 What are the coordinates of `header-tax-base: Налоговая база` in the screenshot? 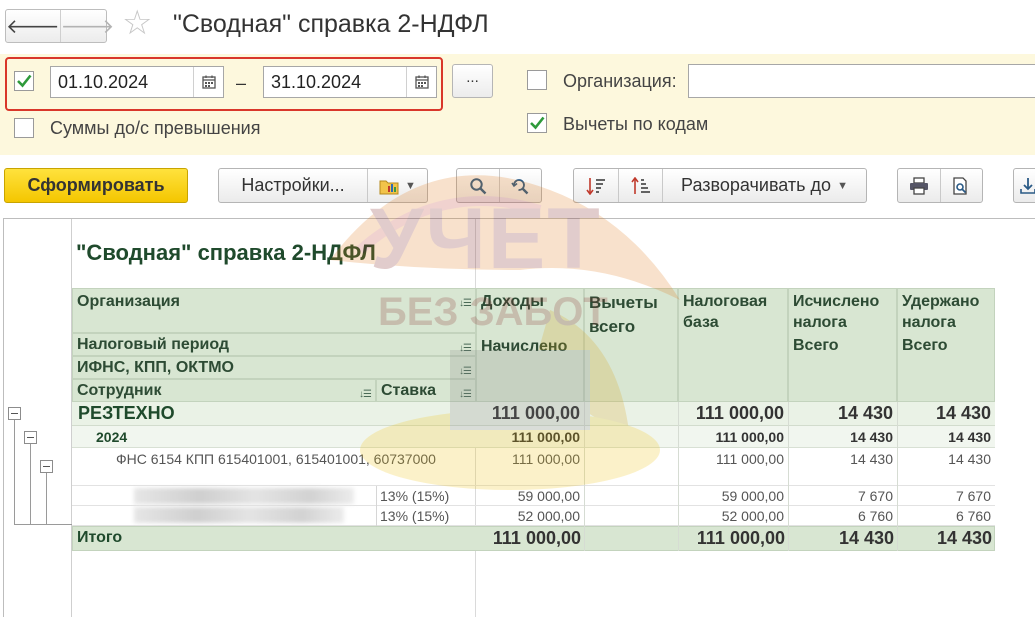 It's located at (733, 345).